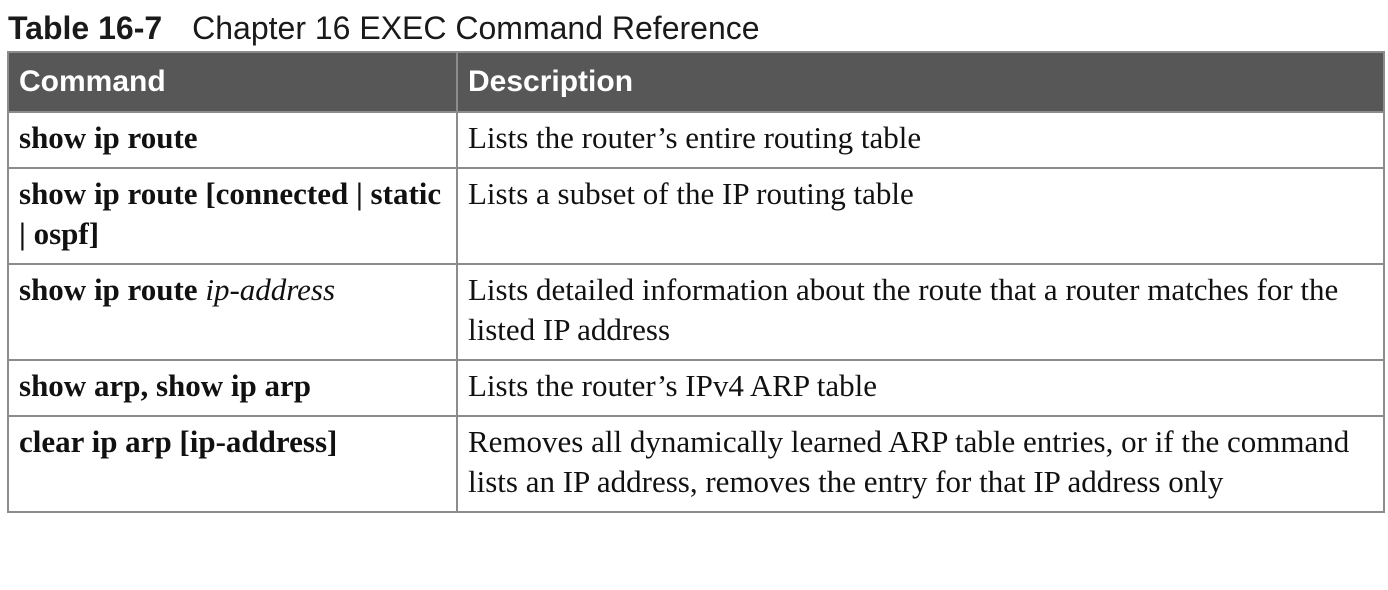  I want to click on command-cell: show ip route, so click(232, 140).